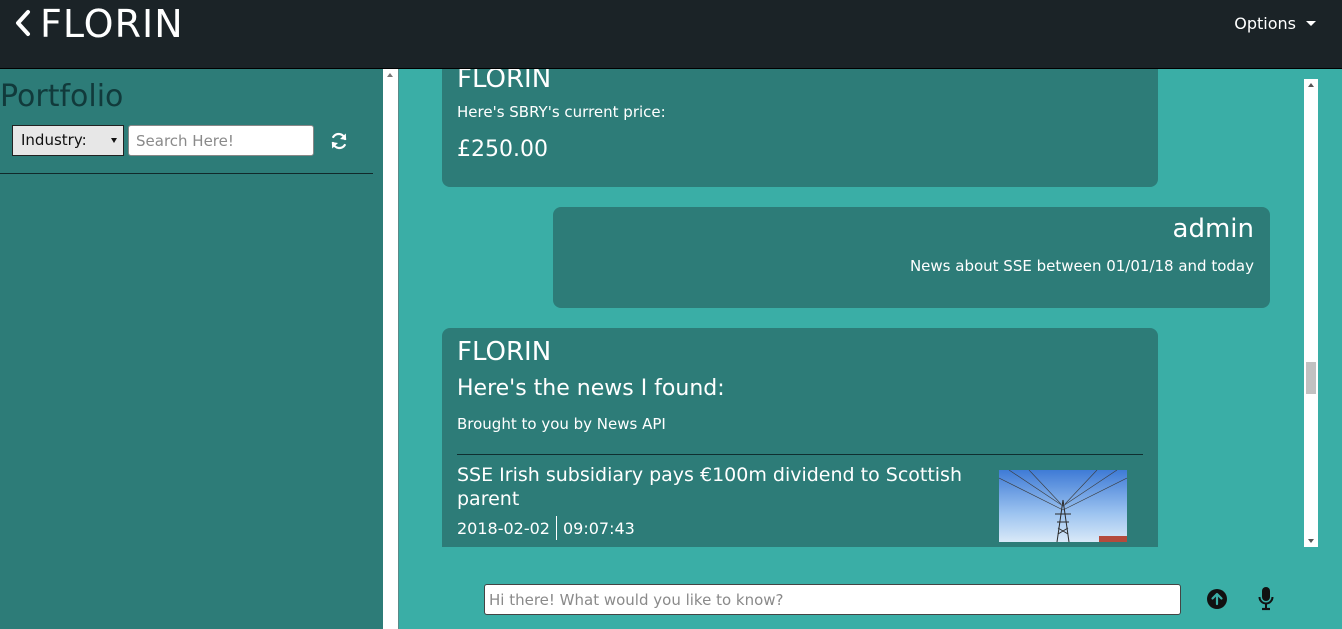 Image resolution: width=1342 pixels, height=629 pixels. What do you see at coordinates (832, 599) in the screenshot?
I see `chat-message-input` at bounding box center [832, 599].